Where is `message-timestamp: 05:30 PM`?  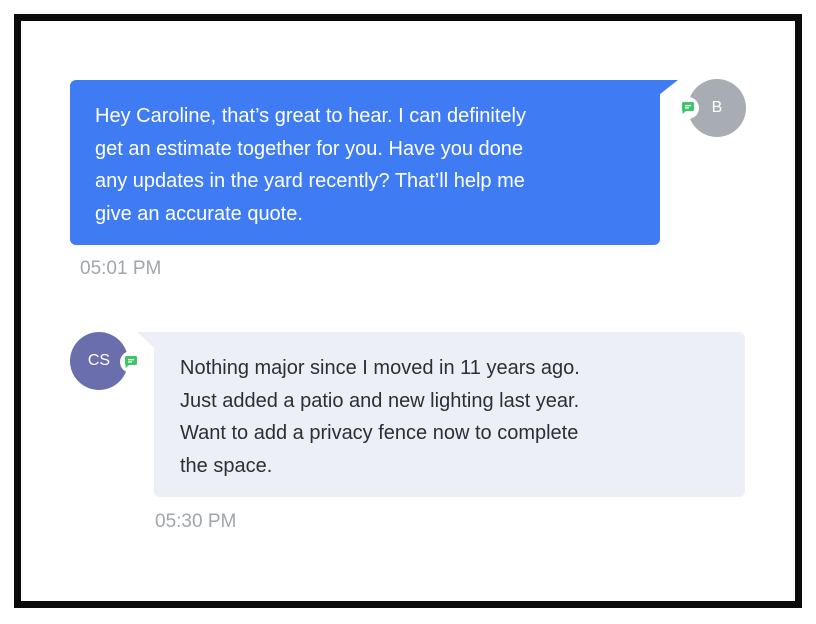 message-timestamp: 05:30 PM is located at coordinates (196, 521).